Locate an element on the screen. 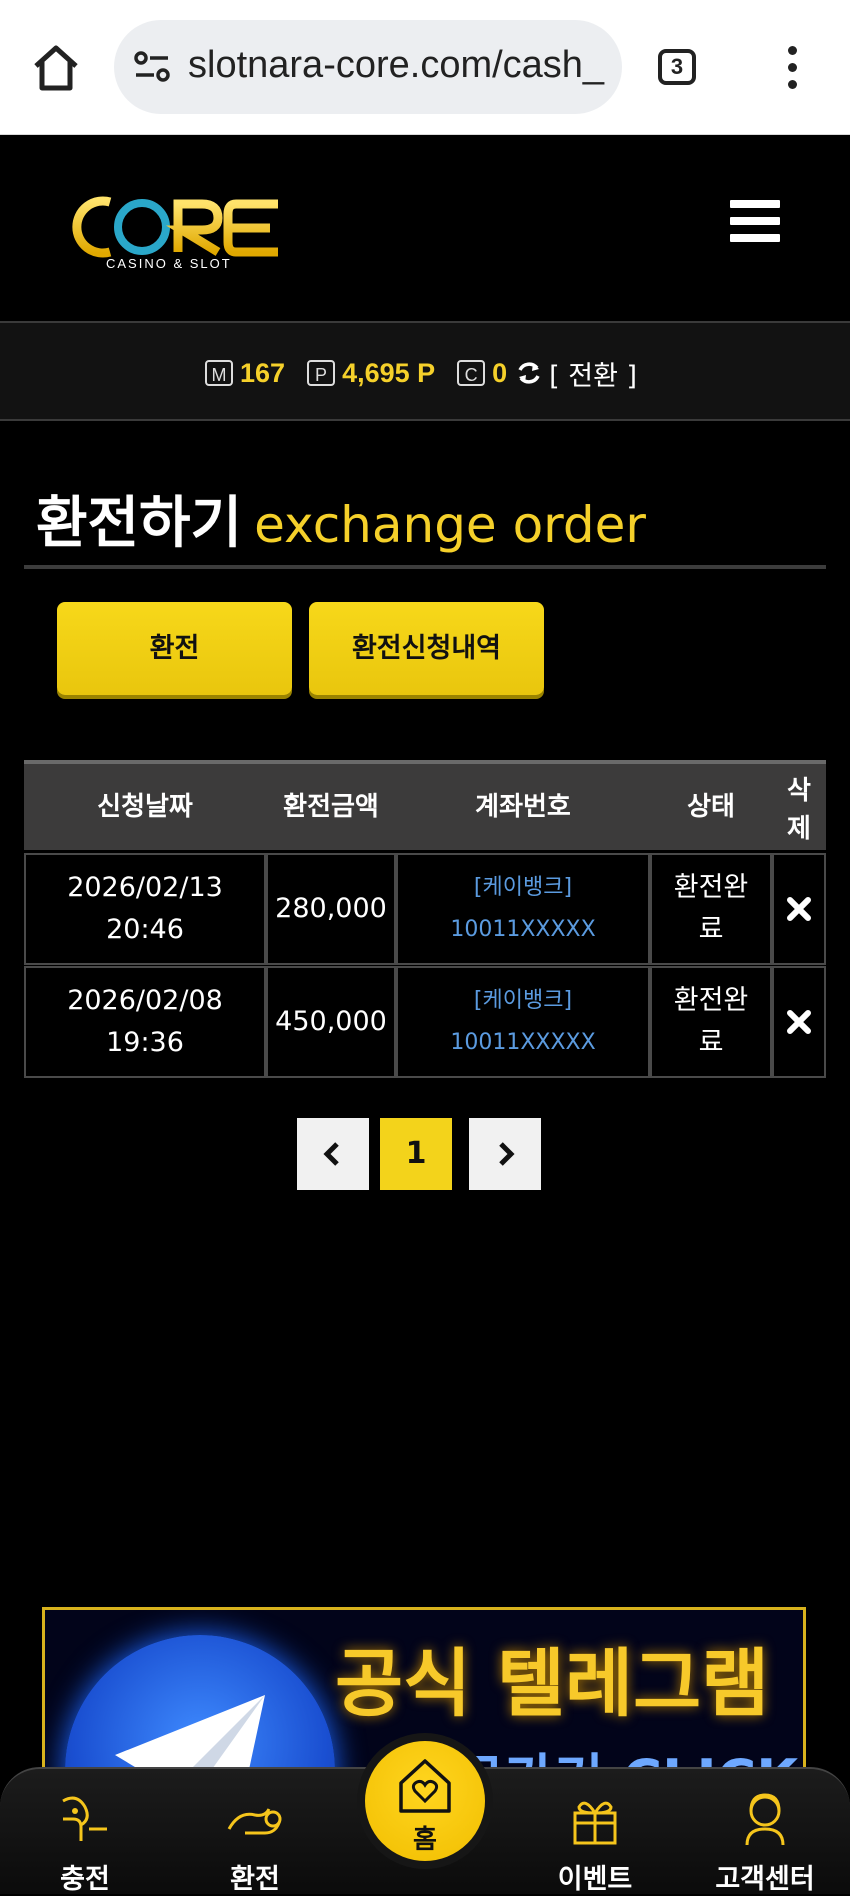  page-title-english: exchange order is located at coordinates (450, 525).